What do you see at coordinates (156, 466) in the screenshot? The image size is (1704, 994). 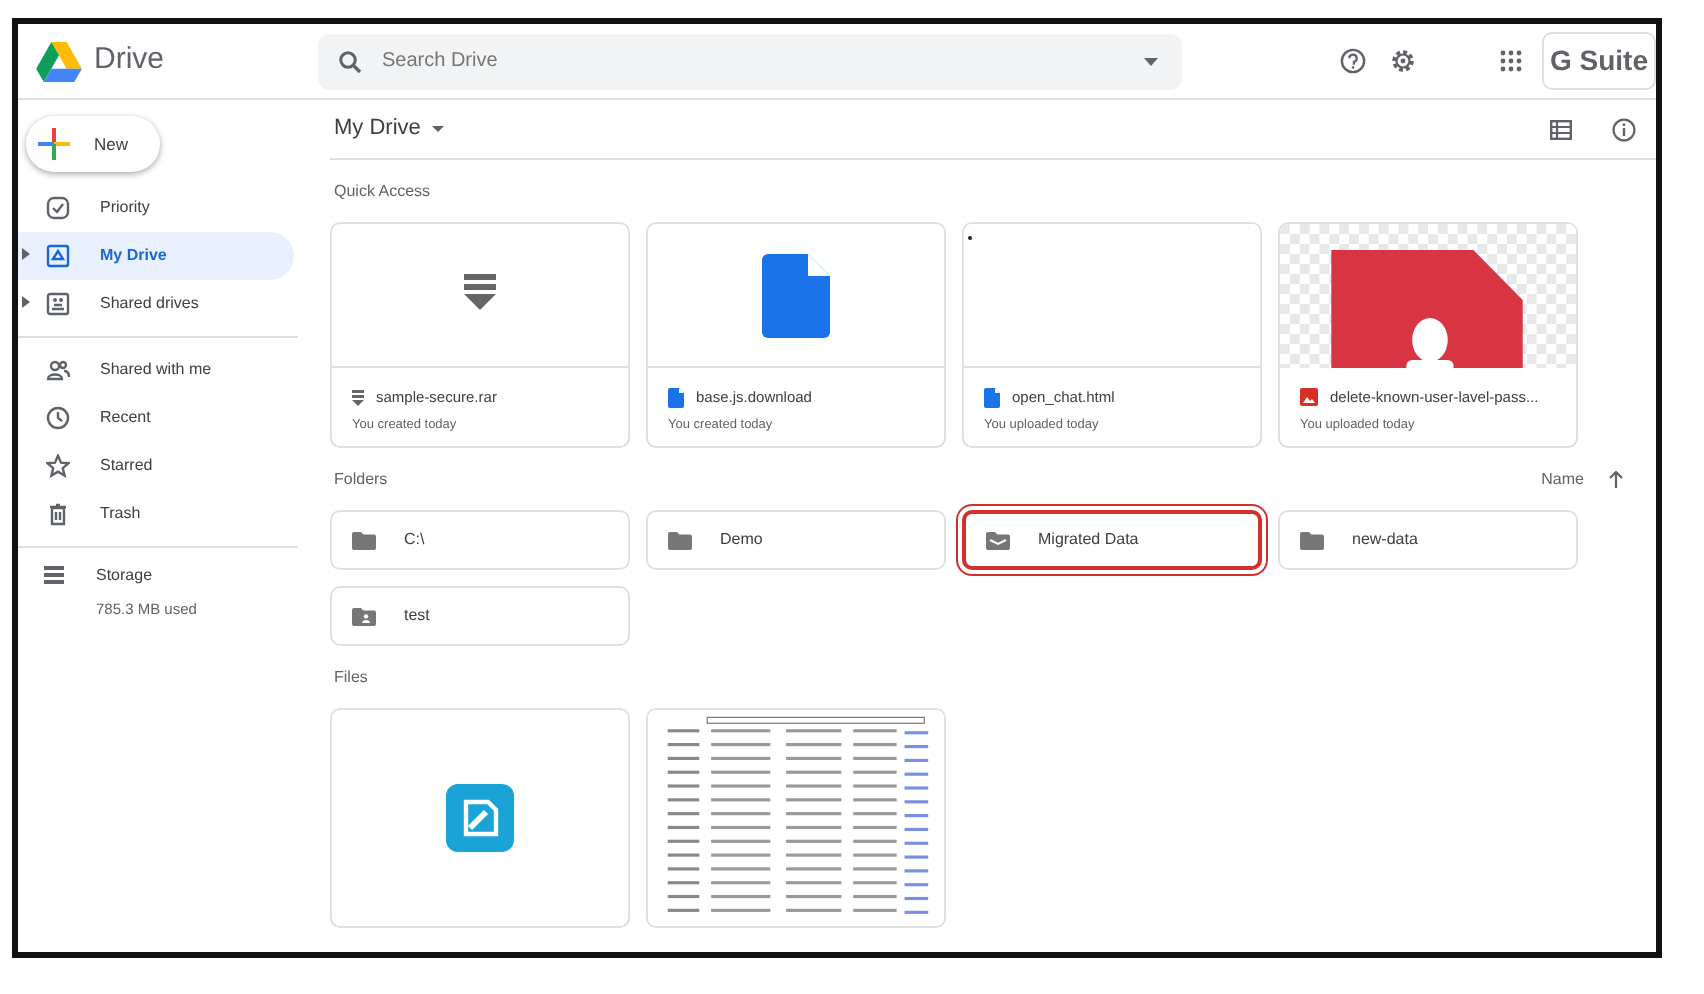 I see `sidebar-item: Starred` at bounding box center [156, 466].